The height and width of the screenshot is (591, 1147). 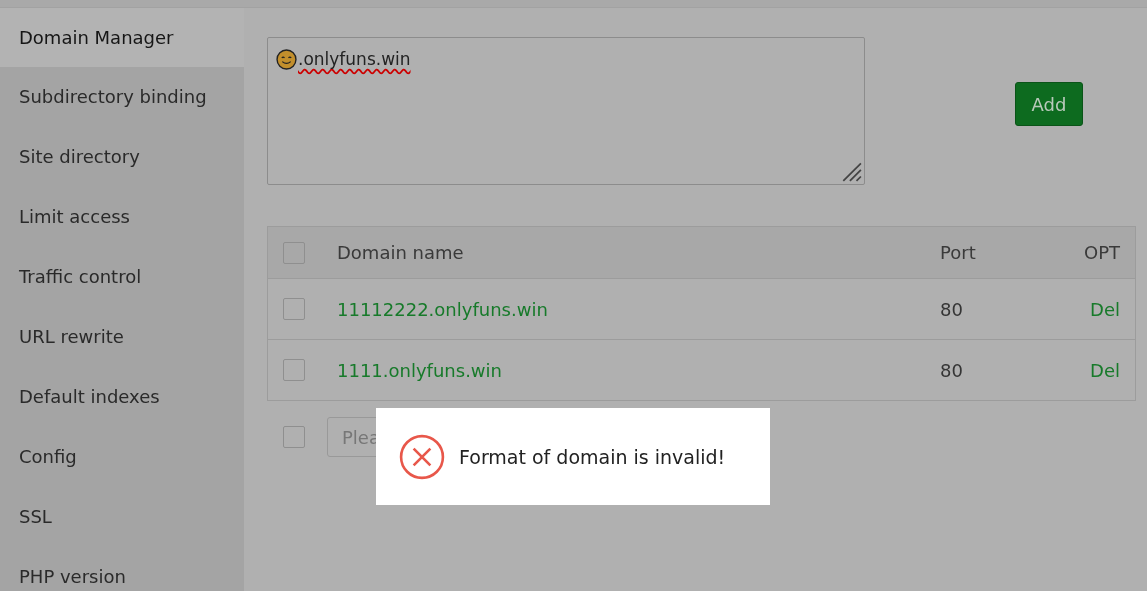 What do you see at coordinates (958, 252) in the screenshot?
I see `column-header: Port` at bounding box center [958, 252].